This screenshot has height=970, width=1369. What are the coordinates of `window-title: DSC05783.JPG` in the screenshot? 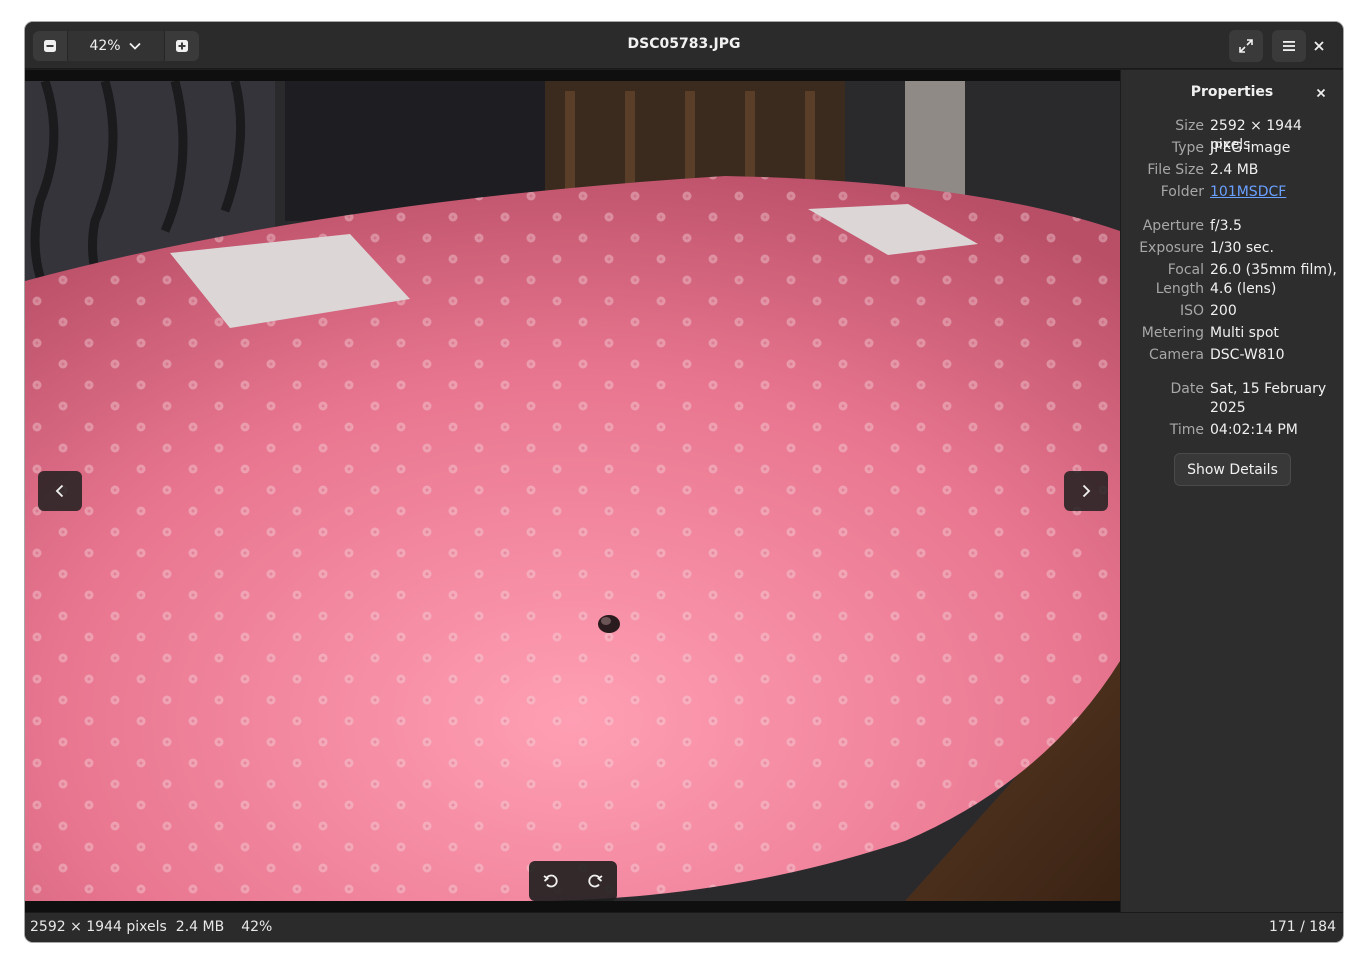 It's located at (684, 44).